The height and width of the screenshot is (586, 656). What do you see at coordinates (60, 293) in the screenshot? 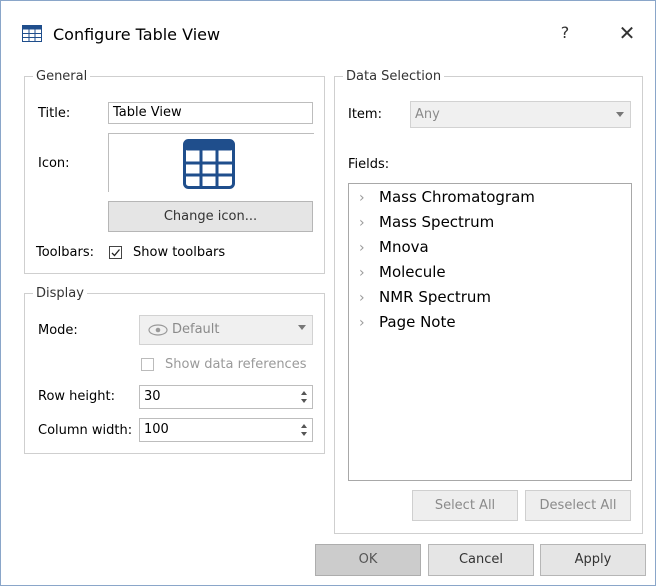
I see `display-group-legend: Display` at bounding box center [60, 293].